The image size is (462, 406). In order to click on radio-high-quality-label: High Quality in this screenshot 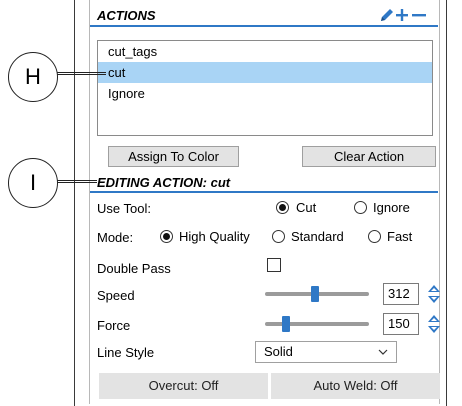, I will do `click(214, 236)`.